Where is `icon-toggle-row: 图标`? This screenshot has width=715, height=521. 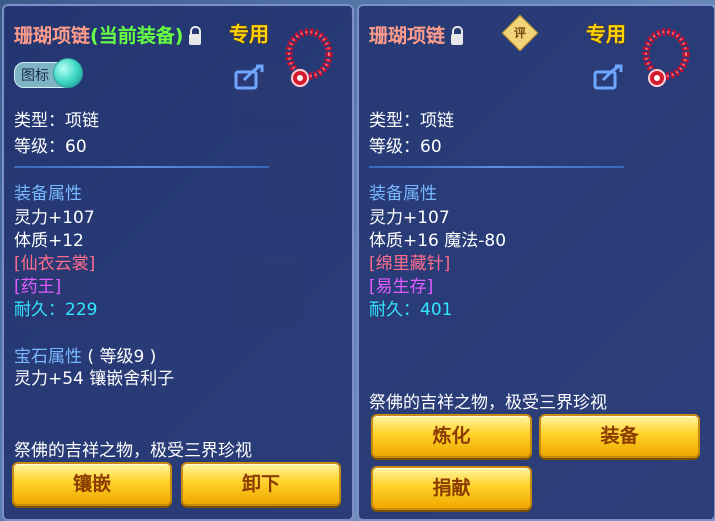 icon-toggle-row: 图标 is located at coordinates (48, 73).